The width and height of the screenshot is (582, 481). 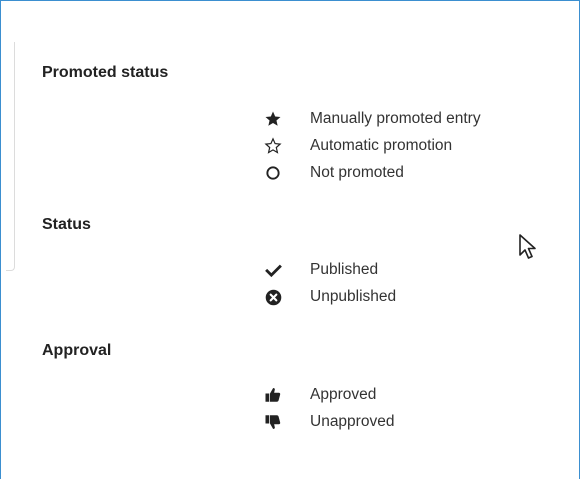 What do you see at coordinates (352, 421) in the screenshot?
I see `legend-item-label: Unapproved` at bounding box center [352, 421].